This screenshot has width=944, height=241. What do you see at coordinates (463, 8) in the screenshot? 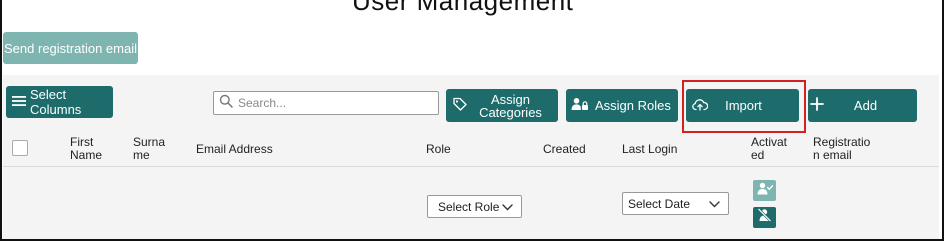
I see `page-title: User Management` at bounding box center [463, 8].